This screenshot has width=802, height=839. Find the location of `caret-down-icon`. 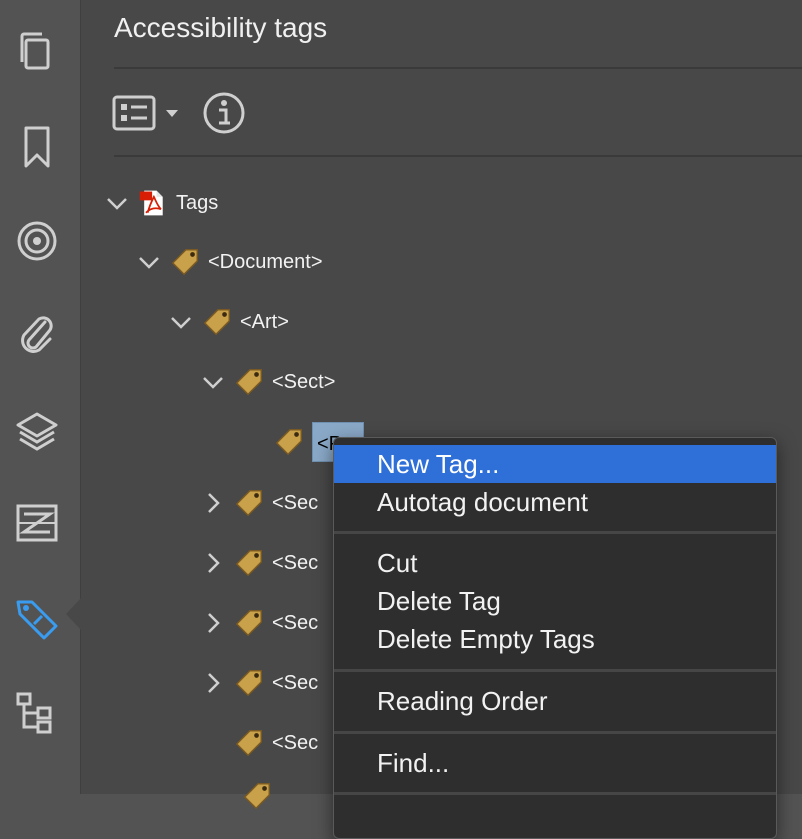

caret-down-icon is located at coordinates (172, 113).